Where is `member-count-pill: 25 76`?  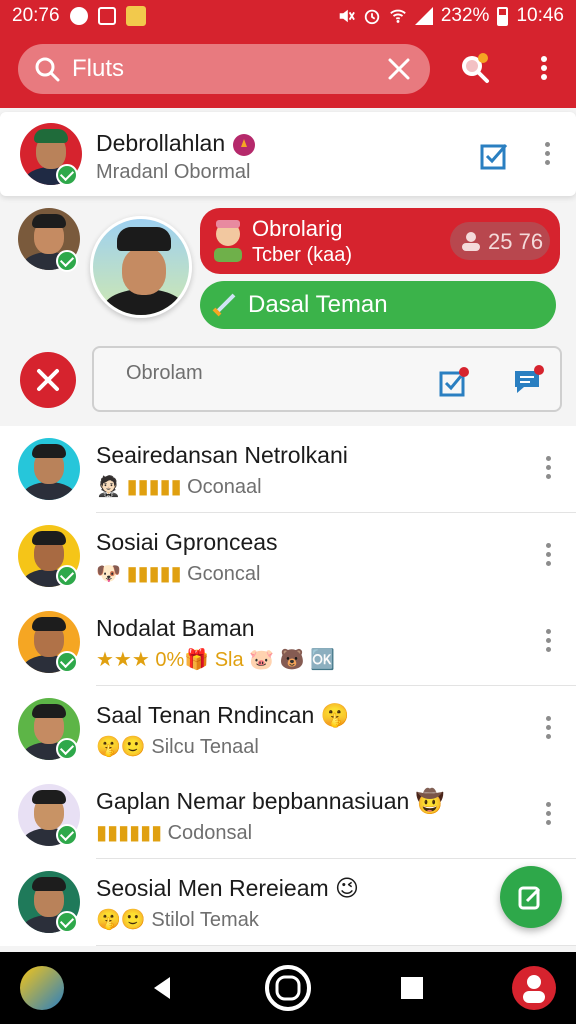 member-count-pill: 25 76 is located at coordinates (500, 241).